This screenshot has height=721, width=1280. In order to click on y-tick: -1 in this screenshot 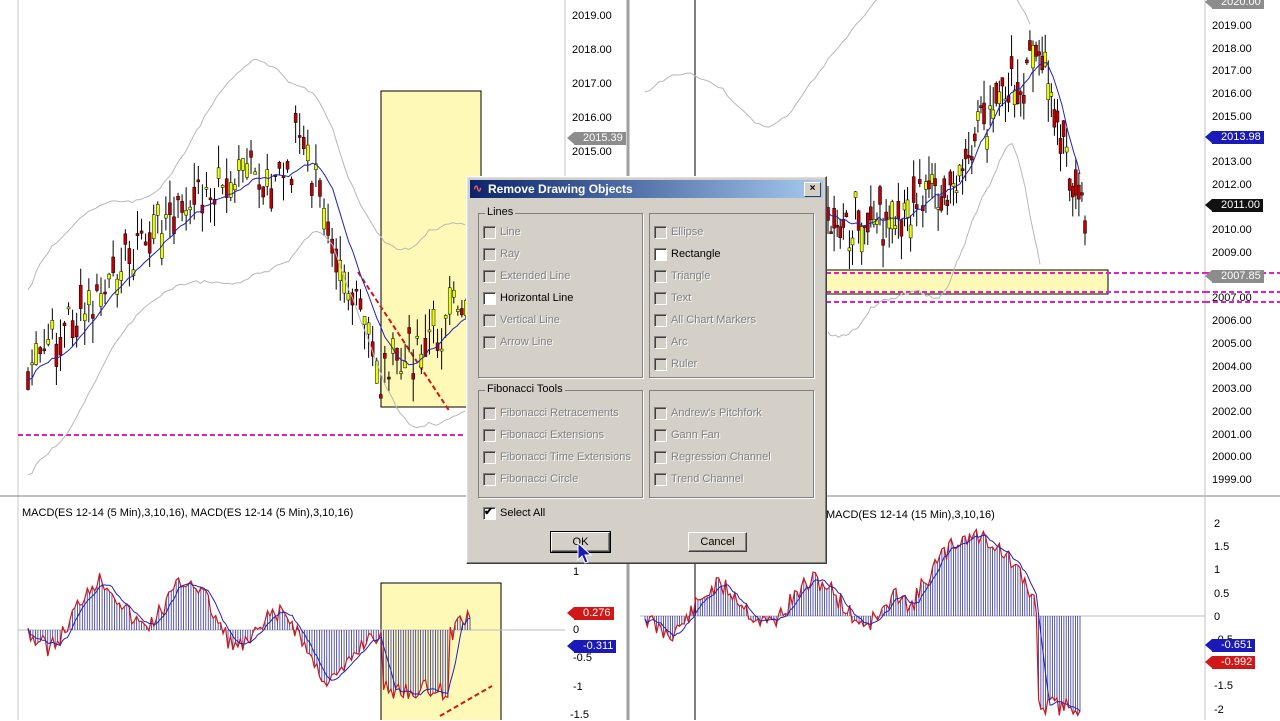, I will do `click(578, 687)`.